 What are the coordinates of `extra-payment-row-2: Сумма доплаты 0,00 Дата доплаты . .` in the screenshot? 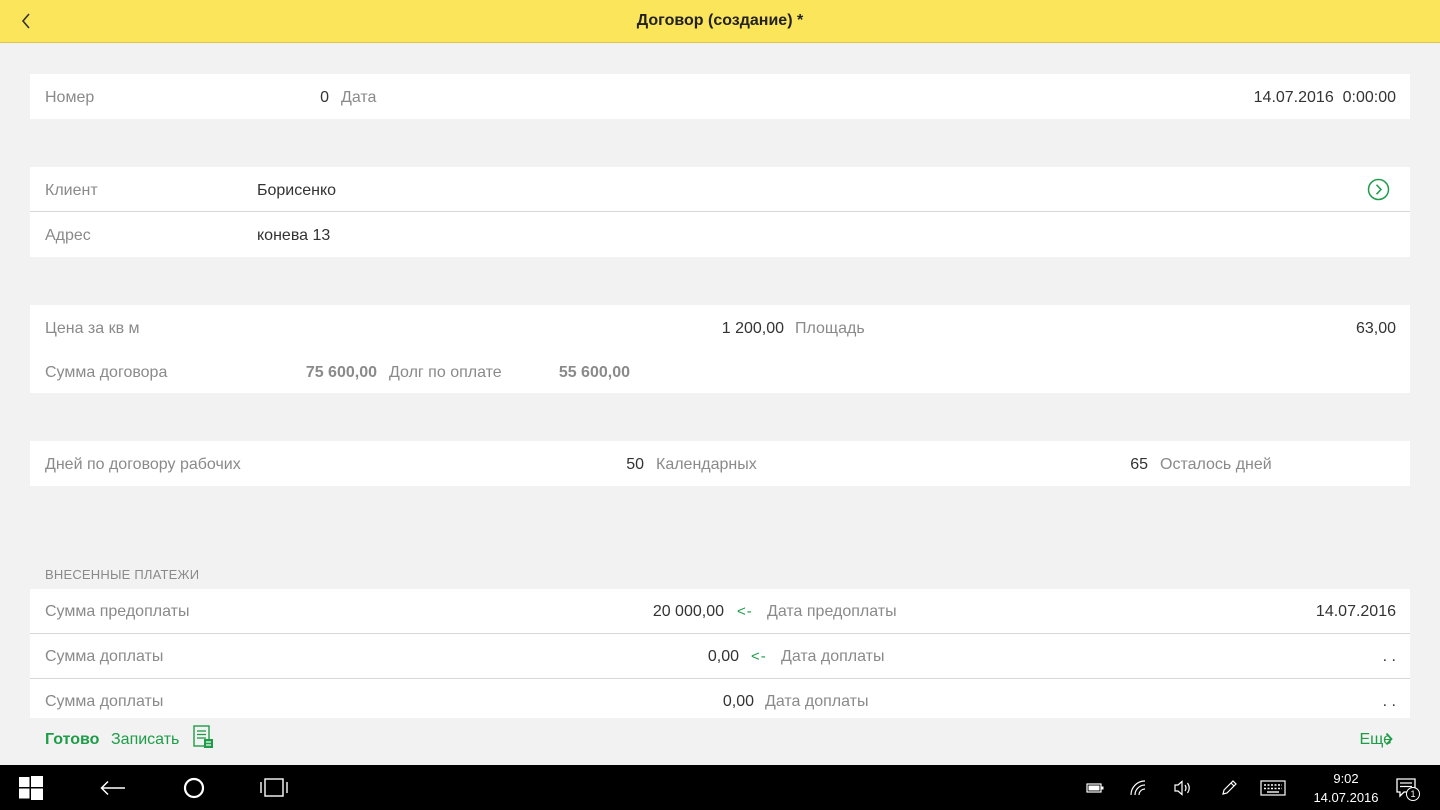 It's located at (720, 699).